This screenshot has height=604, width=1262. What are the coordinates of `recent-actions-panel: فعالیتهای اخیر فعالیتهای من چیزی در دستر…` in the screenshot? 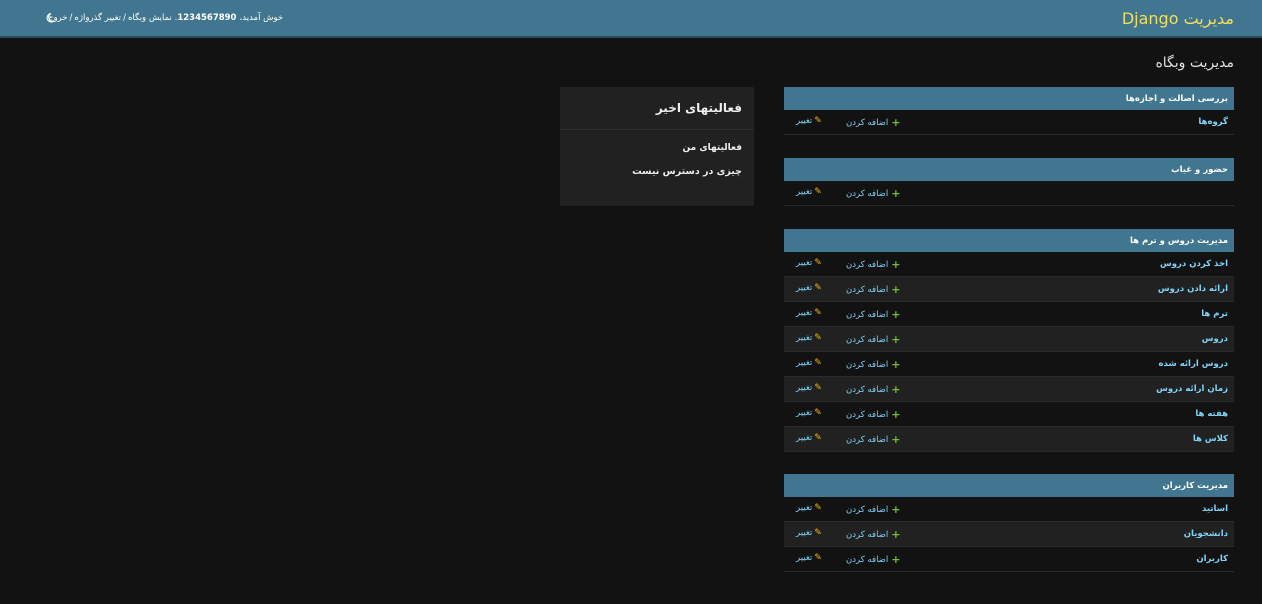 It's located at (657, 146).